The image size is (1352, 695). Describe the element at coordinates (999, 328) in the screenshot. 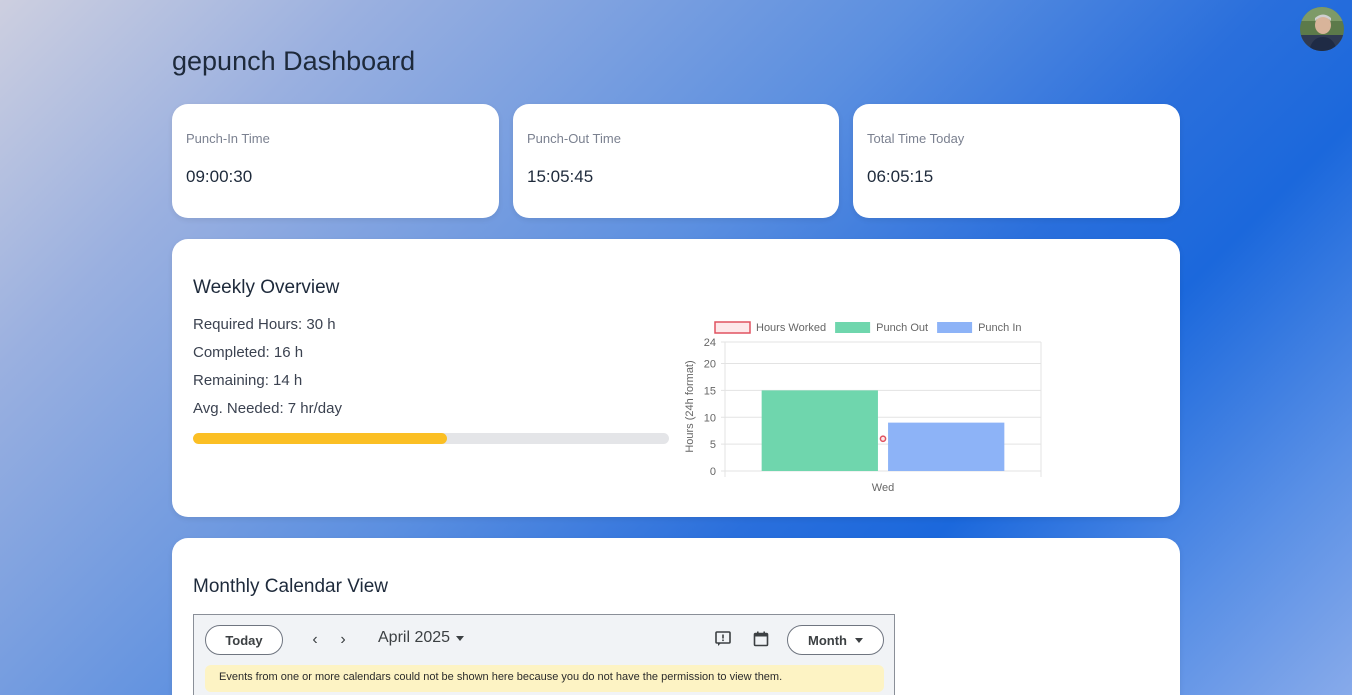

I see `legend-label-2: Punch In` at that location.